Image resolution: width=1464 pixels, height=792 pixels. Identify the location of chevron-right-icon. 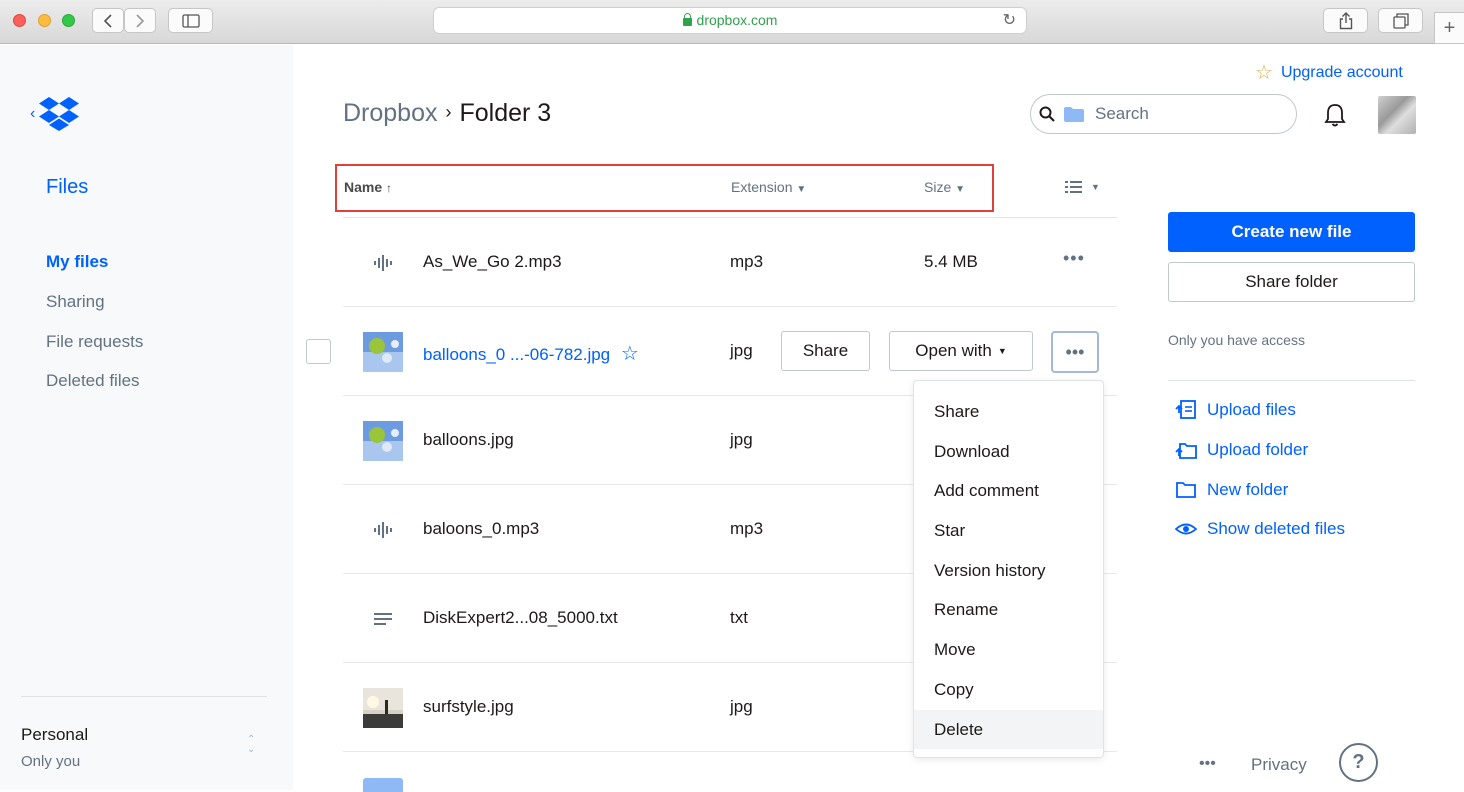
(140, 20).